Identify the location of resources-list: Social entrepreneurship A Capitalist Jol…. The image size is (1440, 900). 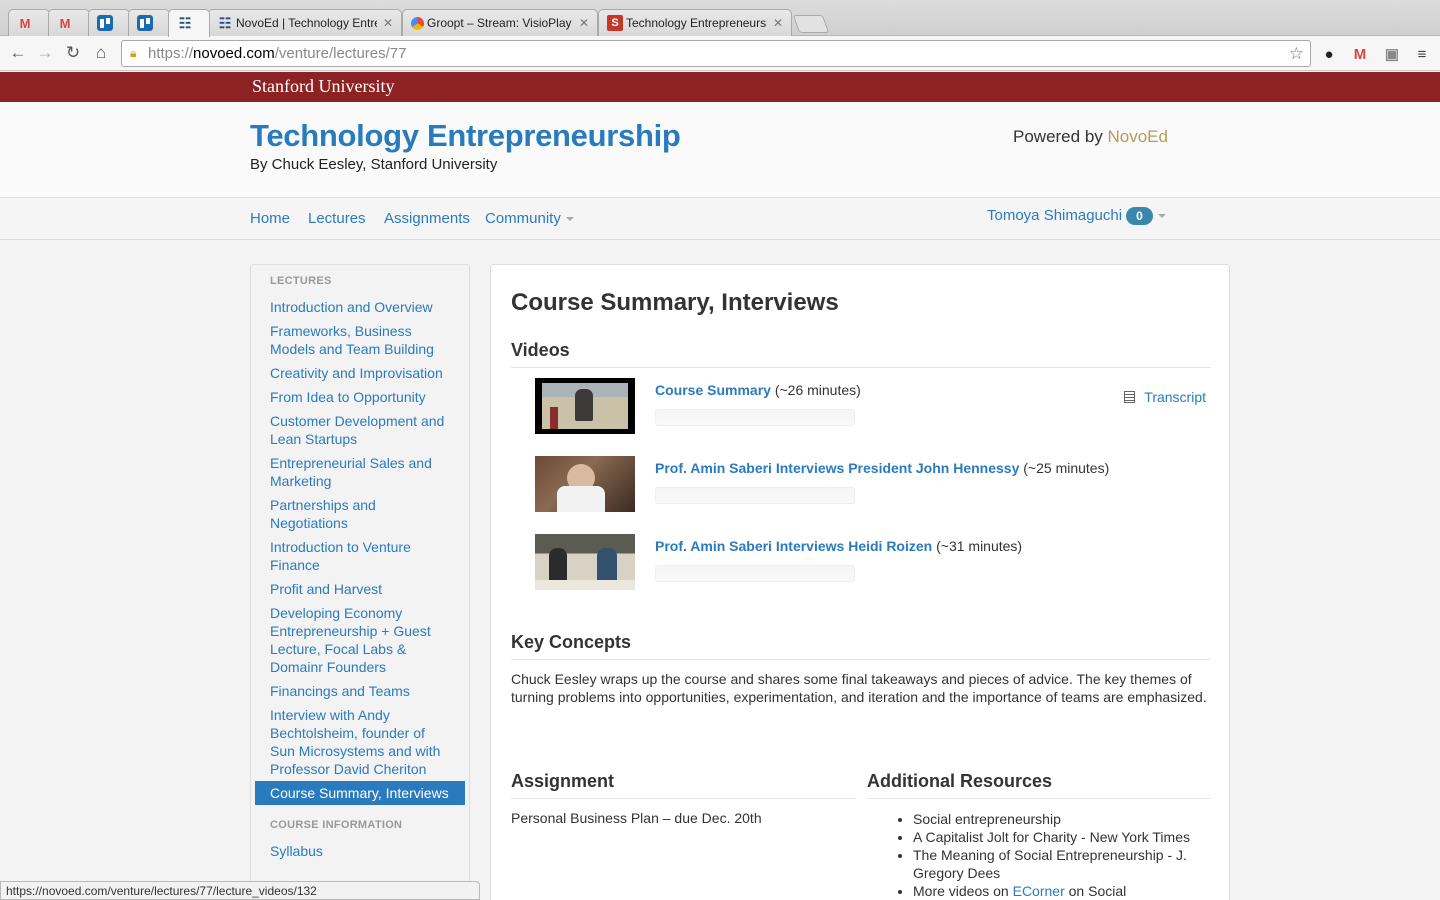
(1053, 855).